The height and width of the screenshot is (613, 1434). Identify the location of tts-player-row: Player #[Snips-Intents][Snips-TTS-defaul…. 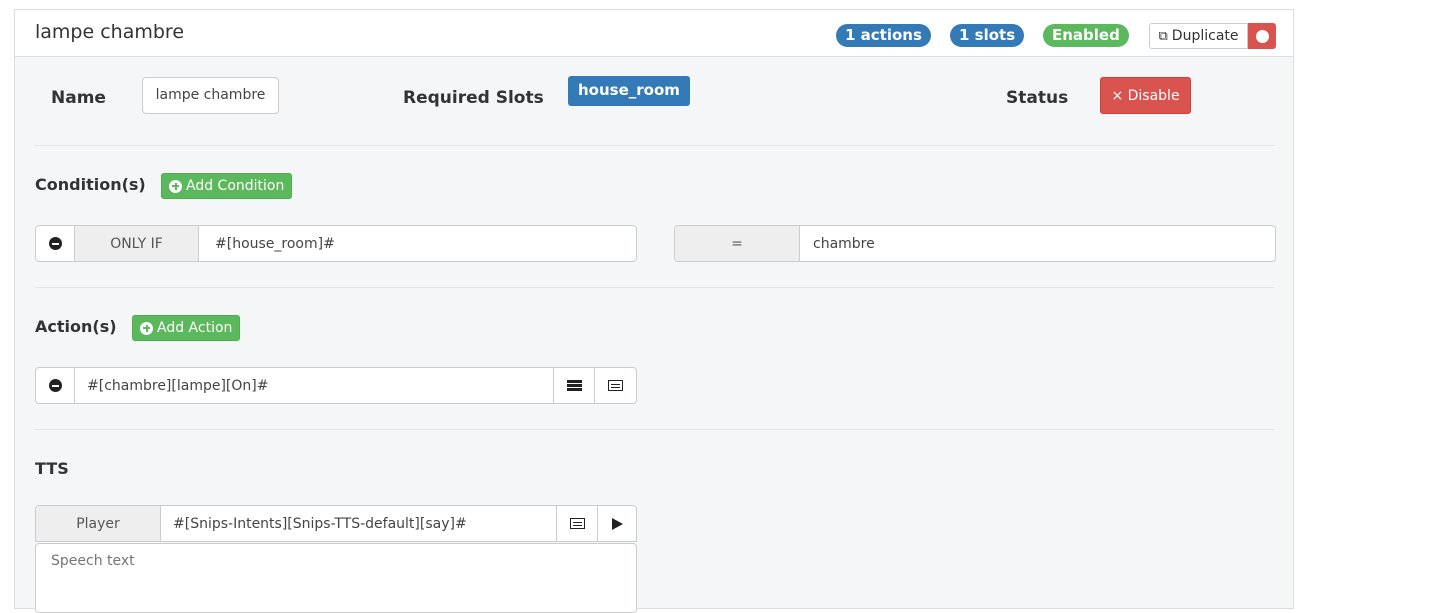
(336, 523).